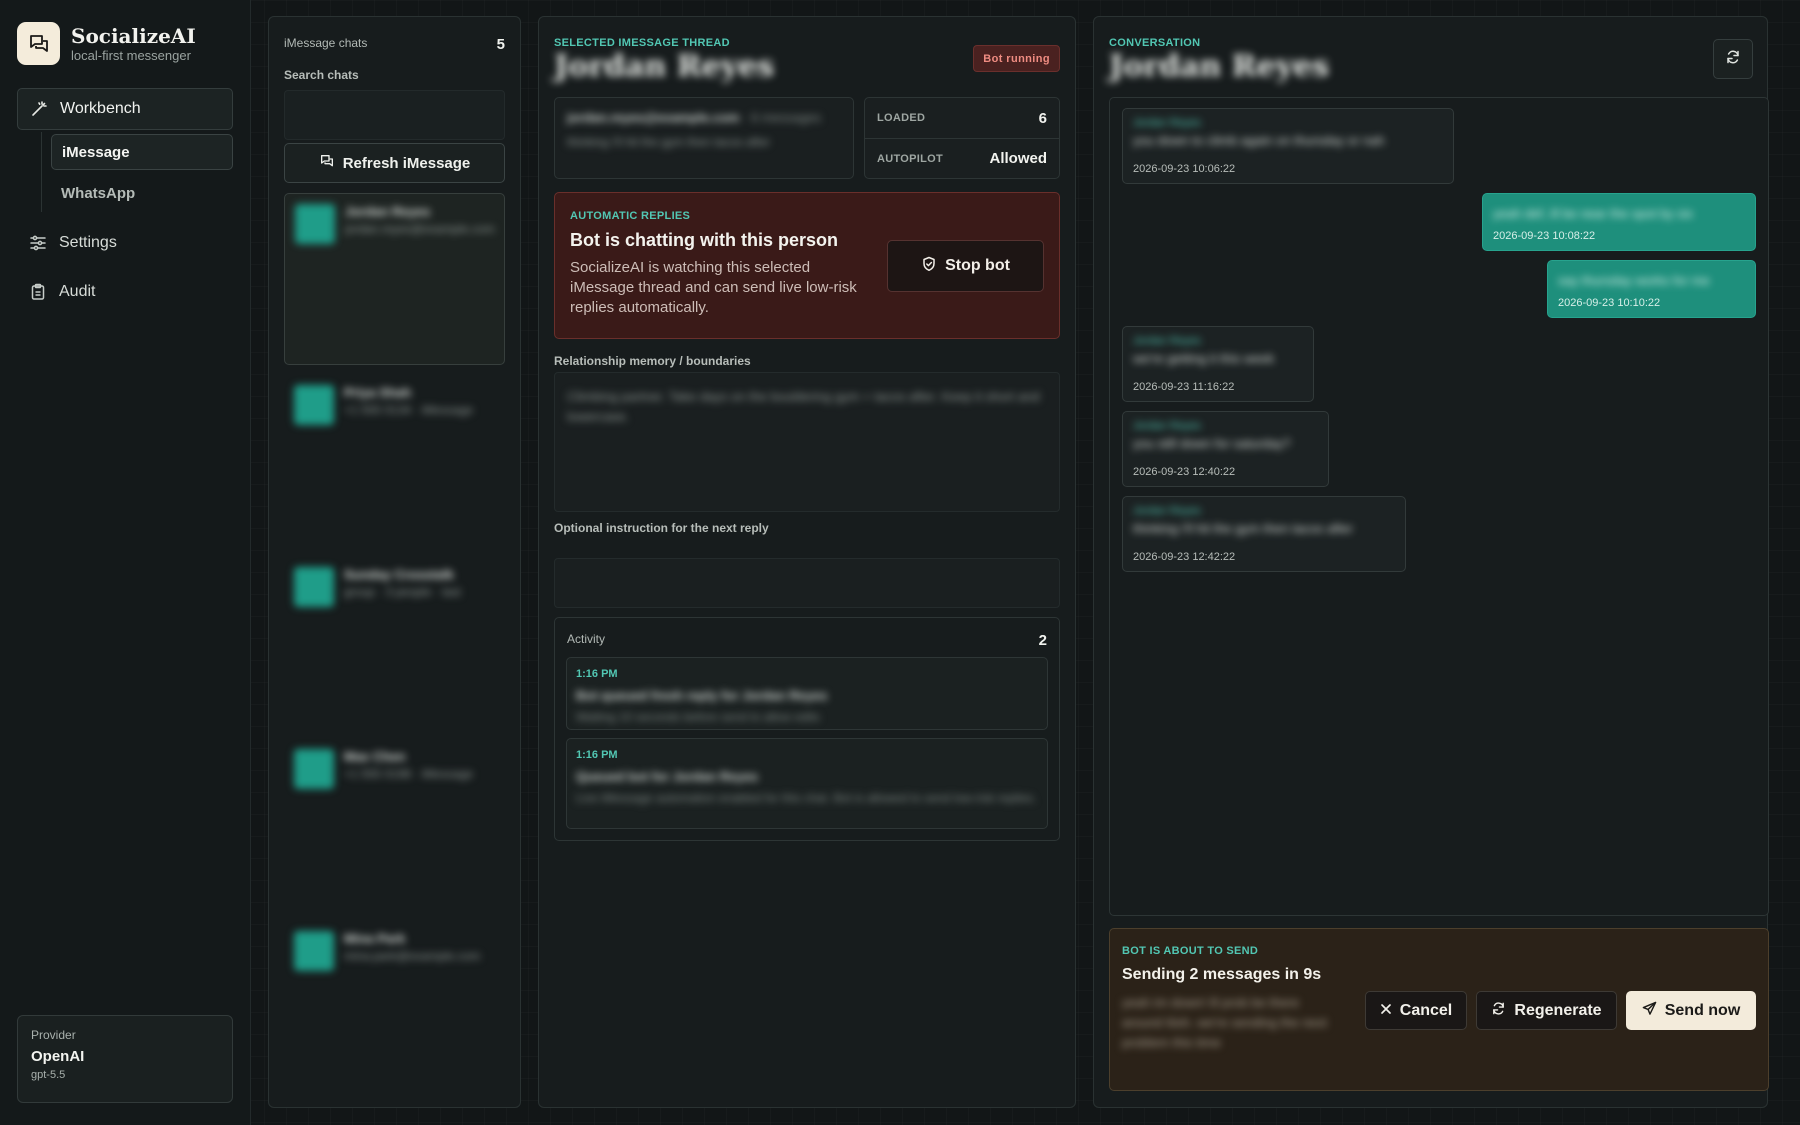 This screenshot has width=1800, height=1125. Describe the element at coordinates (1219, 66) in the screenshot. I see `conversation-title: Jordan Reyes` at that location.